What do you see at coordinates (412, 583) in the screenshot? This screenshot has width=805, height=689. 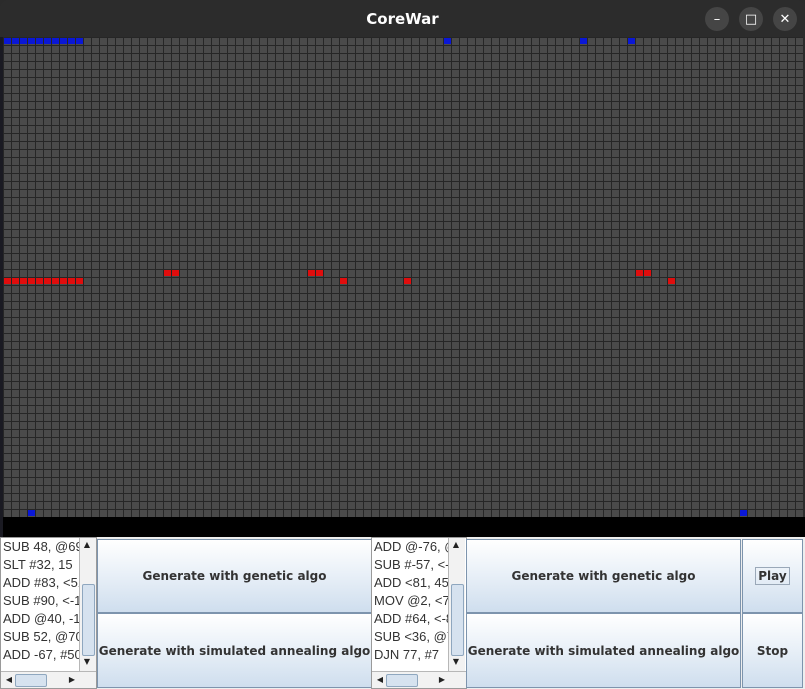 I see `list-item: ADD <81, 45` at bounding box center [412, 583].